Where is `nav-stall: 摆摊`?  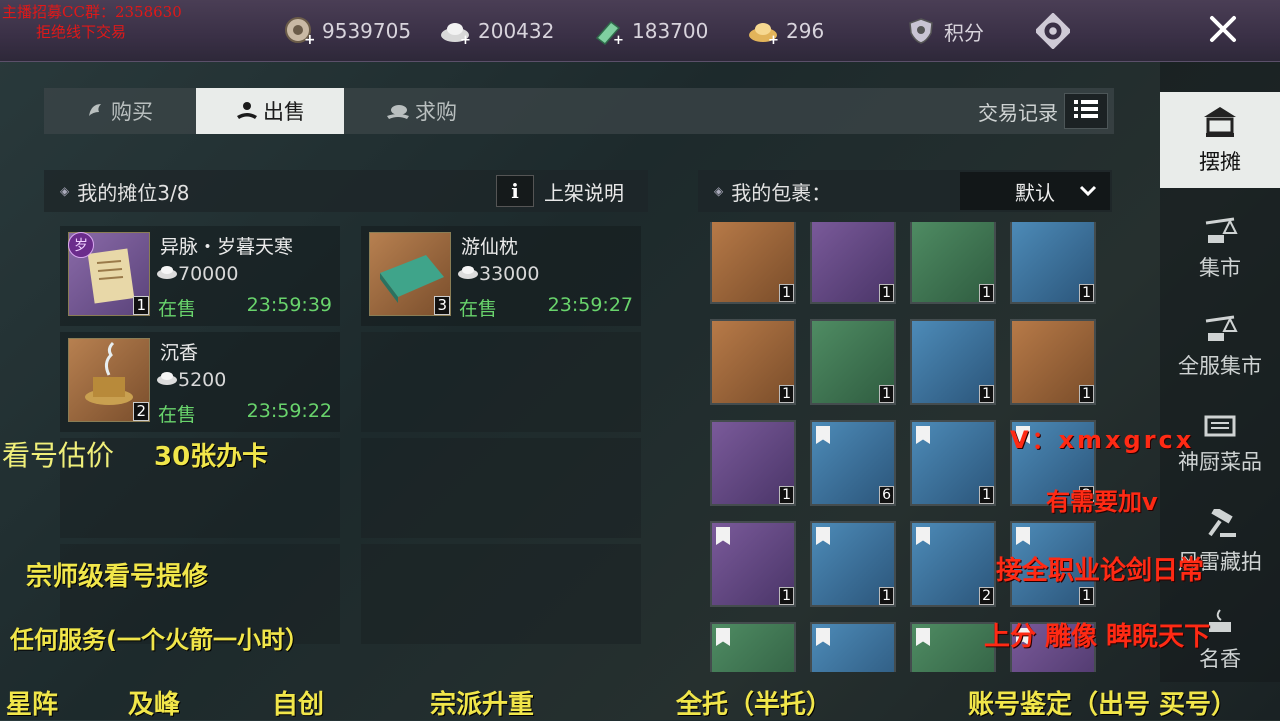 nav-stall: 摆摊 is located at coordinates (1220, 140).